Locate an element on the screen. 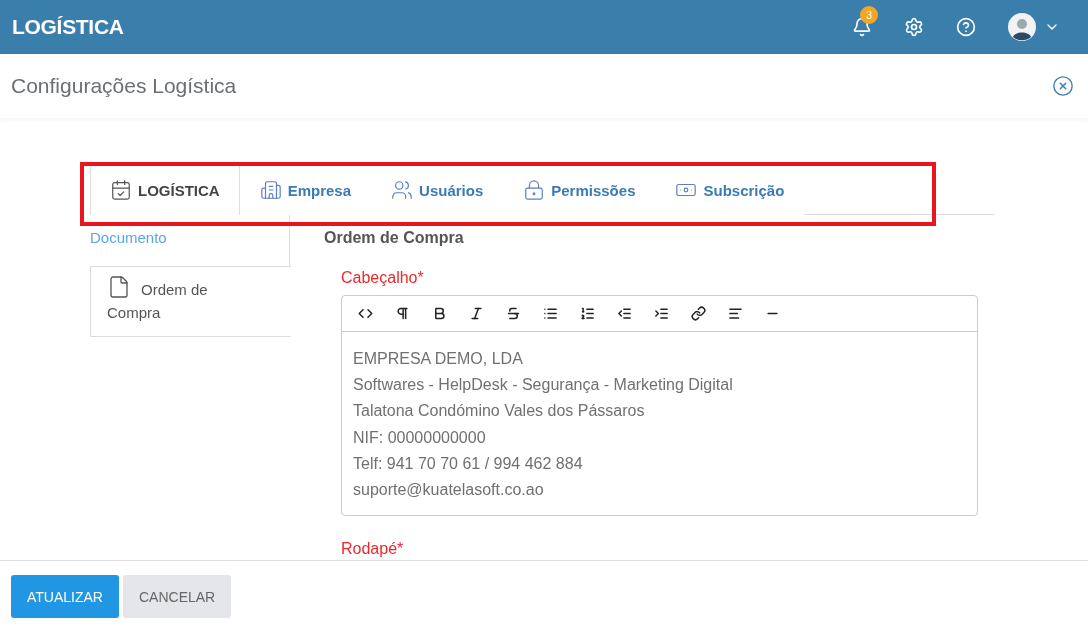 The height and width of the screenshot is (632, 1088). close-button is located at coordinates (1063, 86).